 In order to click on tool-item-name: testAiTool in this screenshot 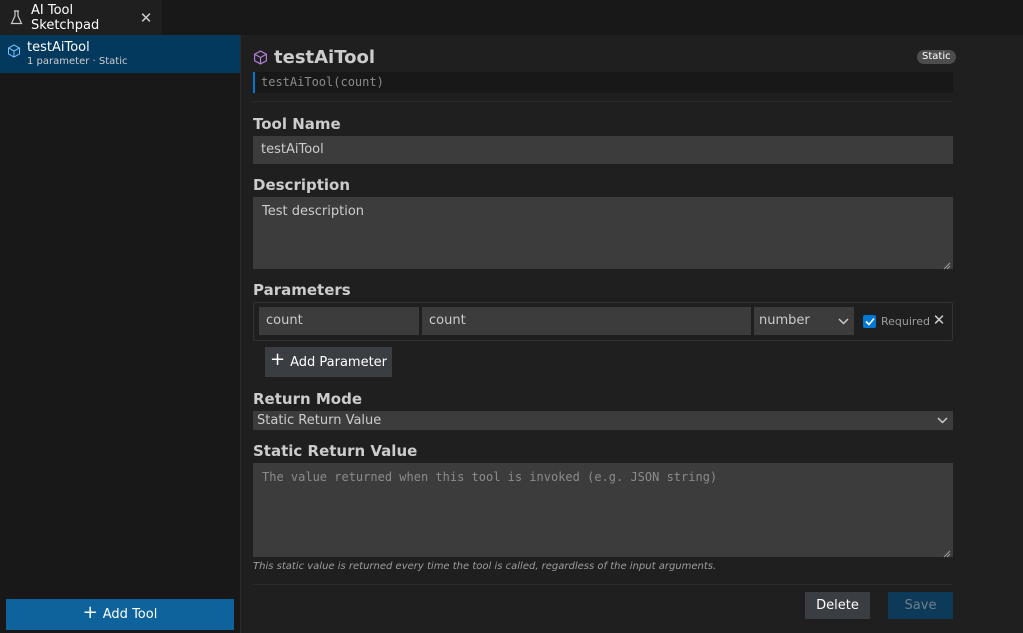, I will do `click(58, 47)`.